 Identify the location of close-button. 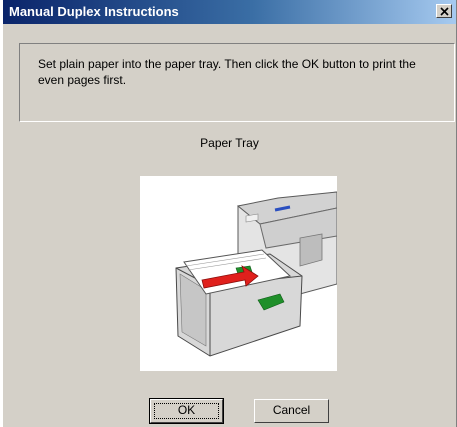
(444, 11).